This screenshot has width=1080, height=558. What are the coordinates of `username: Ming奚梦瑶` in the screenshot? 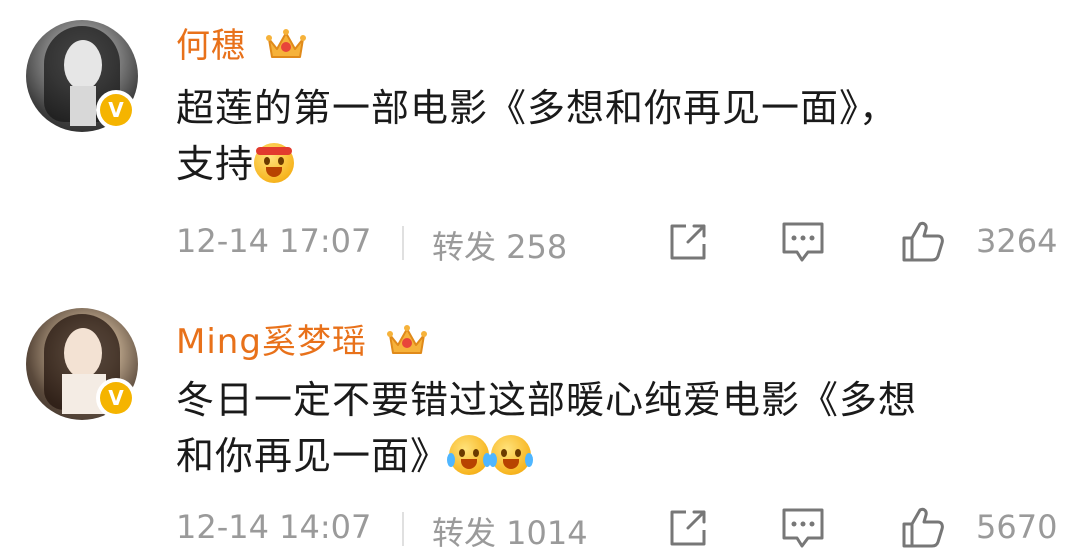 It's located at (301, 338).